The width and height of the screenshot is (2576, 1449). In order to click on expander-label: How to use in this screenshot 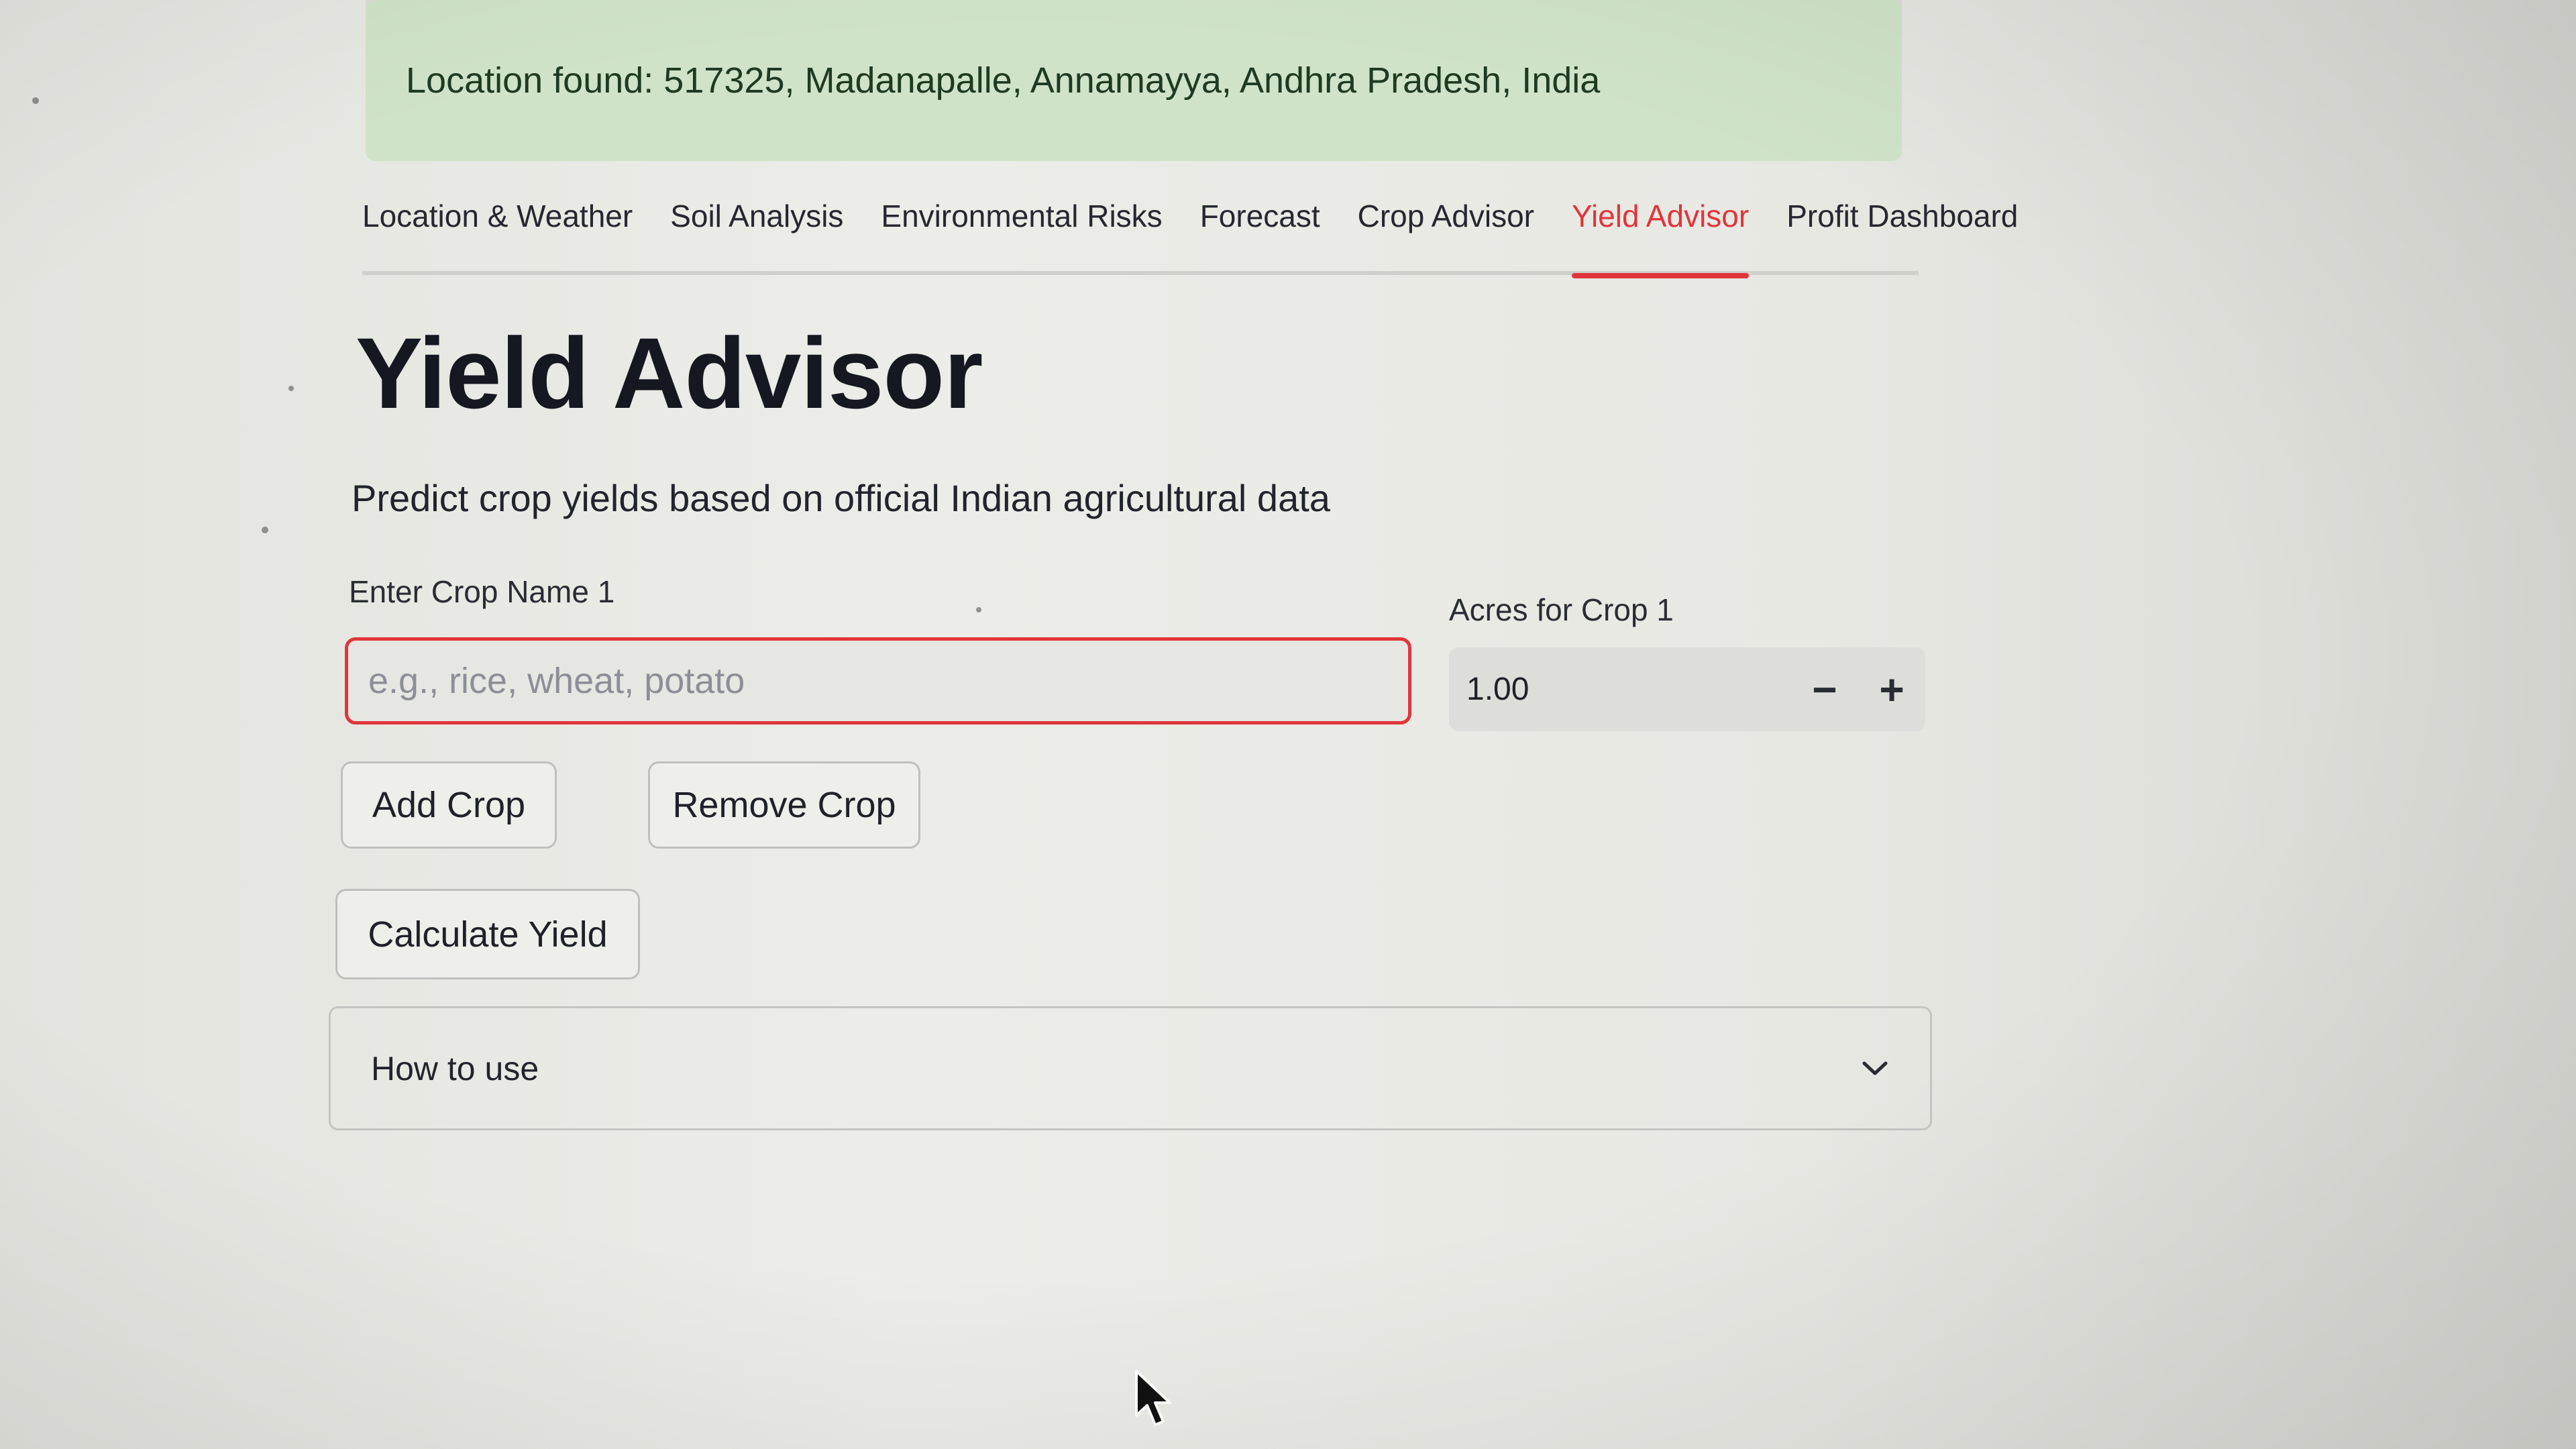, I will do `click(455, 1068)`.